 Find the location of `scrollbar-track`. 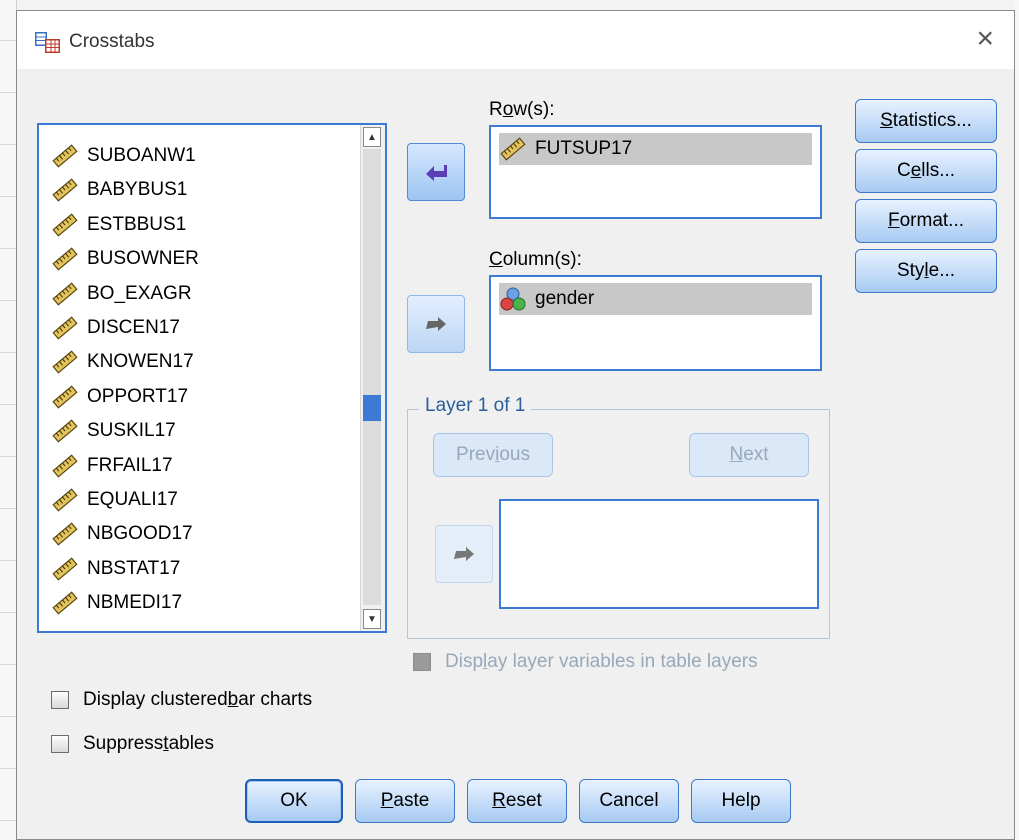

scrollbar-track is located at coordinates (372, 377).